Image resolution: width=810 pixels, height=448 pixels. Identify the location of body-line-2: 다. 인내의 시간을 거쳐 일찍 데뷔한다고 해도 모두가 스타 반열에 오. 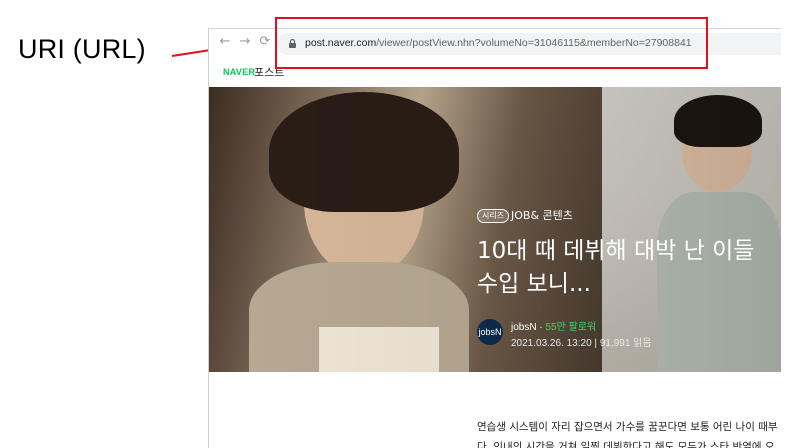
(626, 444).